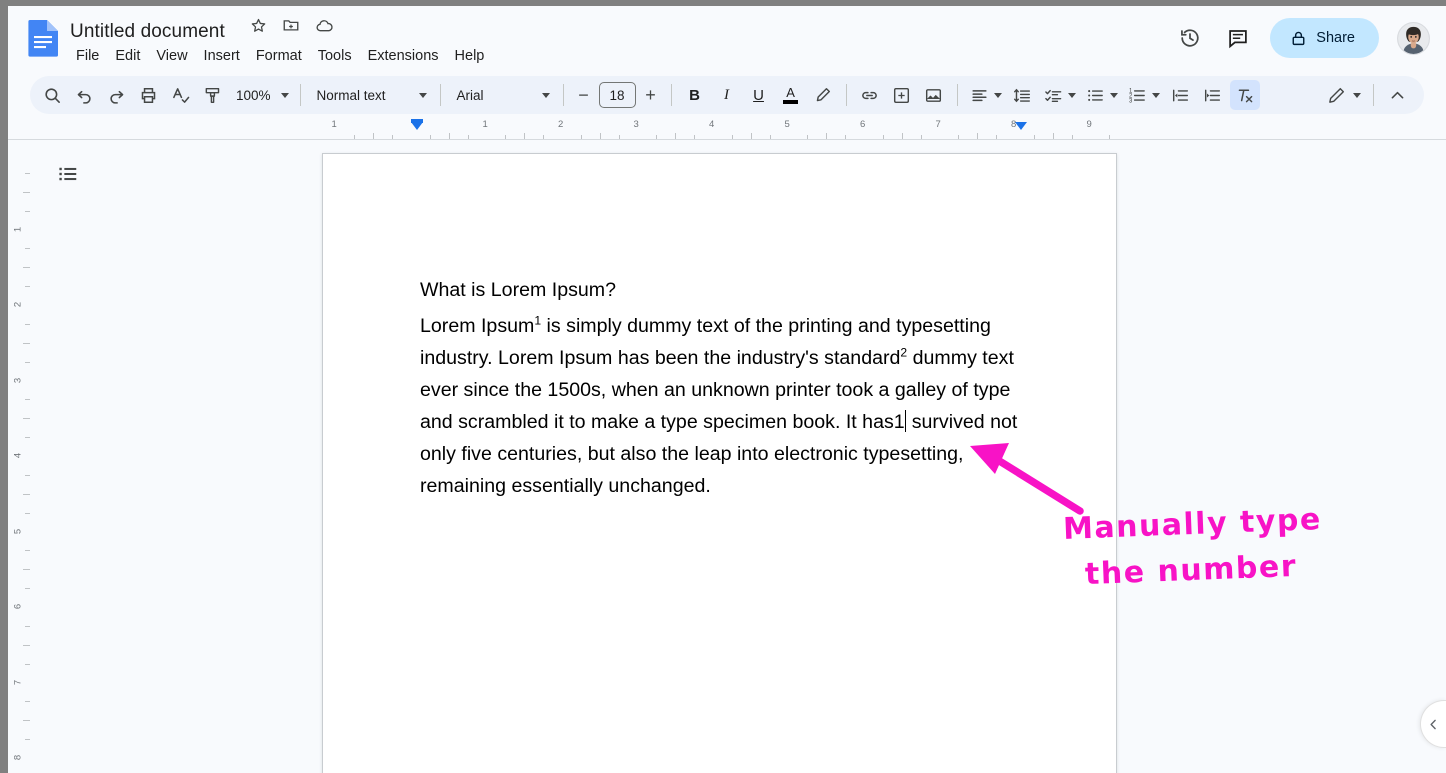  I want to click on line-spacing-icon, so click(1023, 95).